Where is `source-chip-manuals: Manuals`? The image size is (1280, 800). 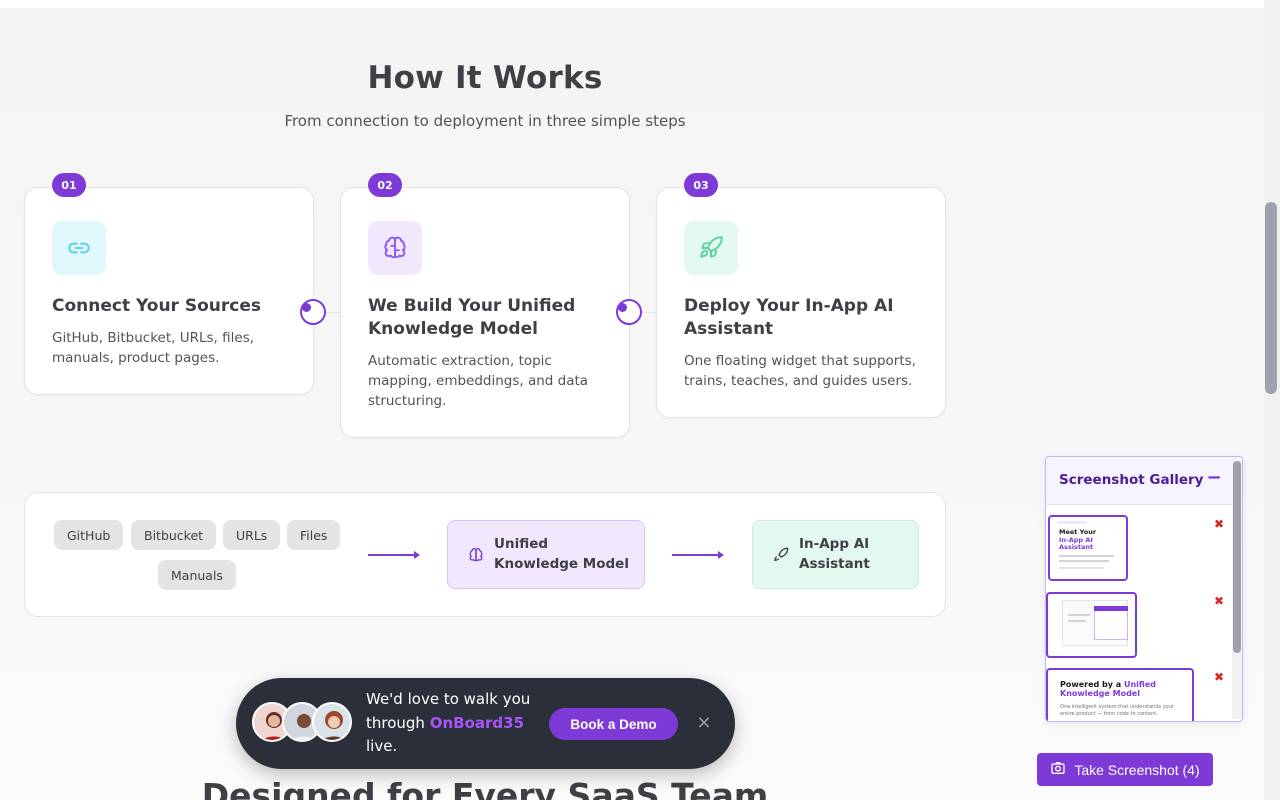 source-chip-manuals: Manuals is located at coordinates (197, 575).